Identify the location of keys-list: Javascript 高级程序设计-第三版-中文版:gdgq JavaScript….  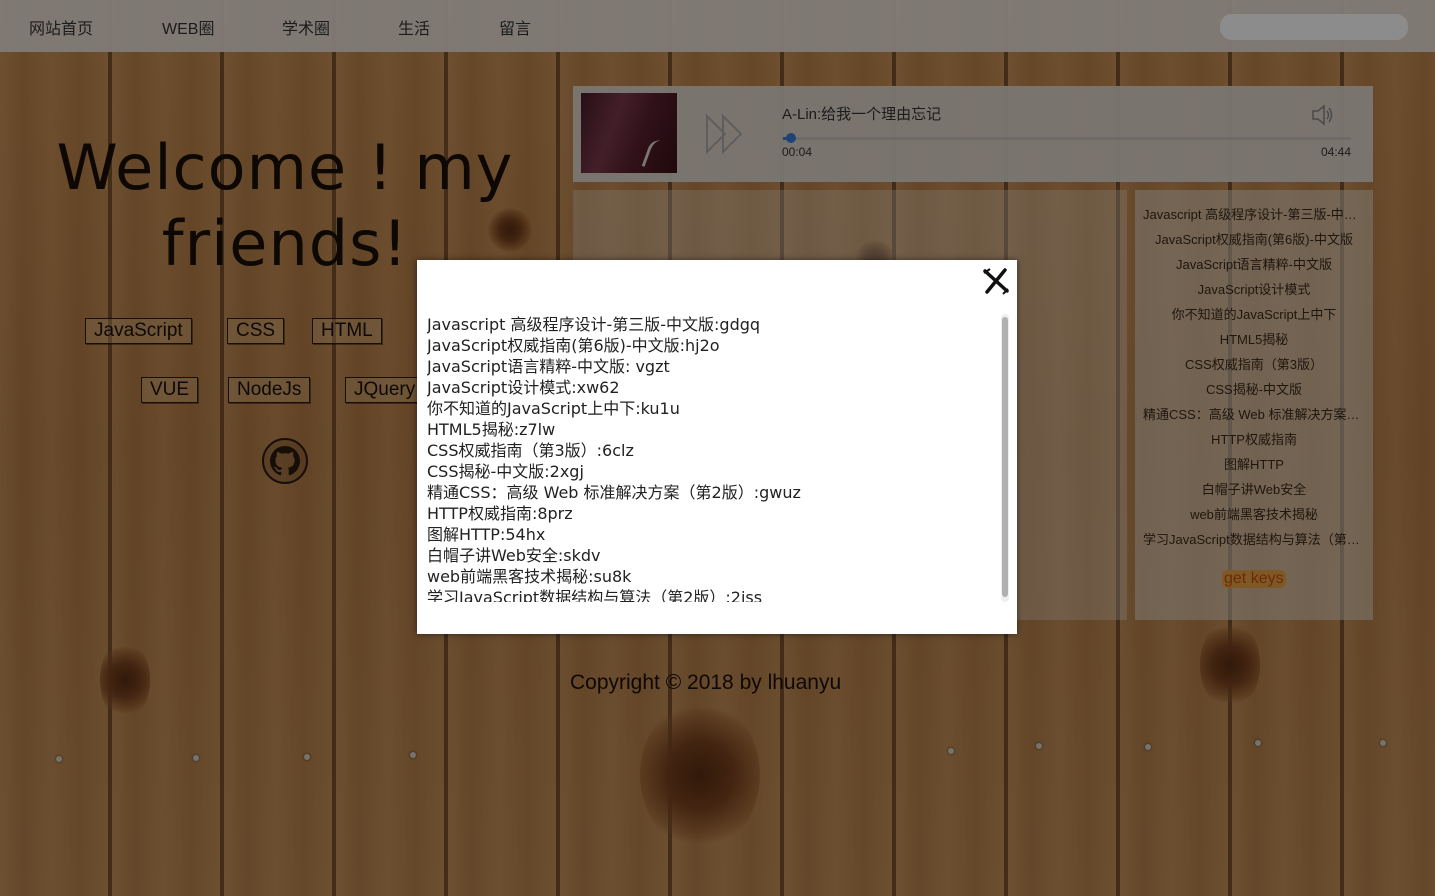
(714, 458).